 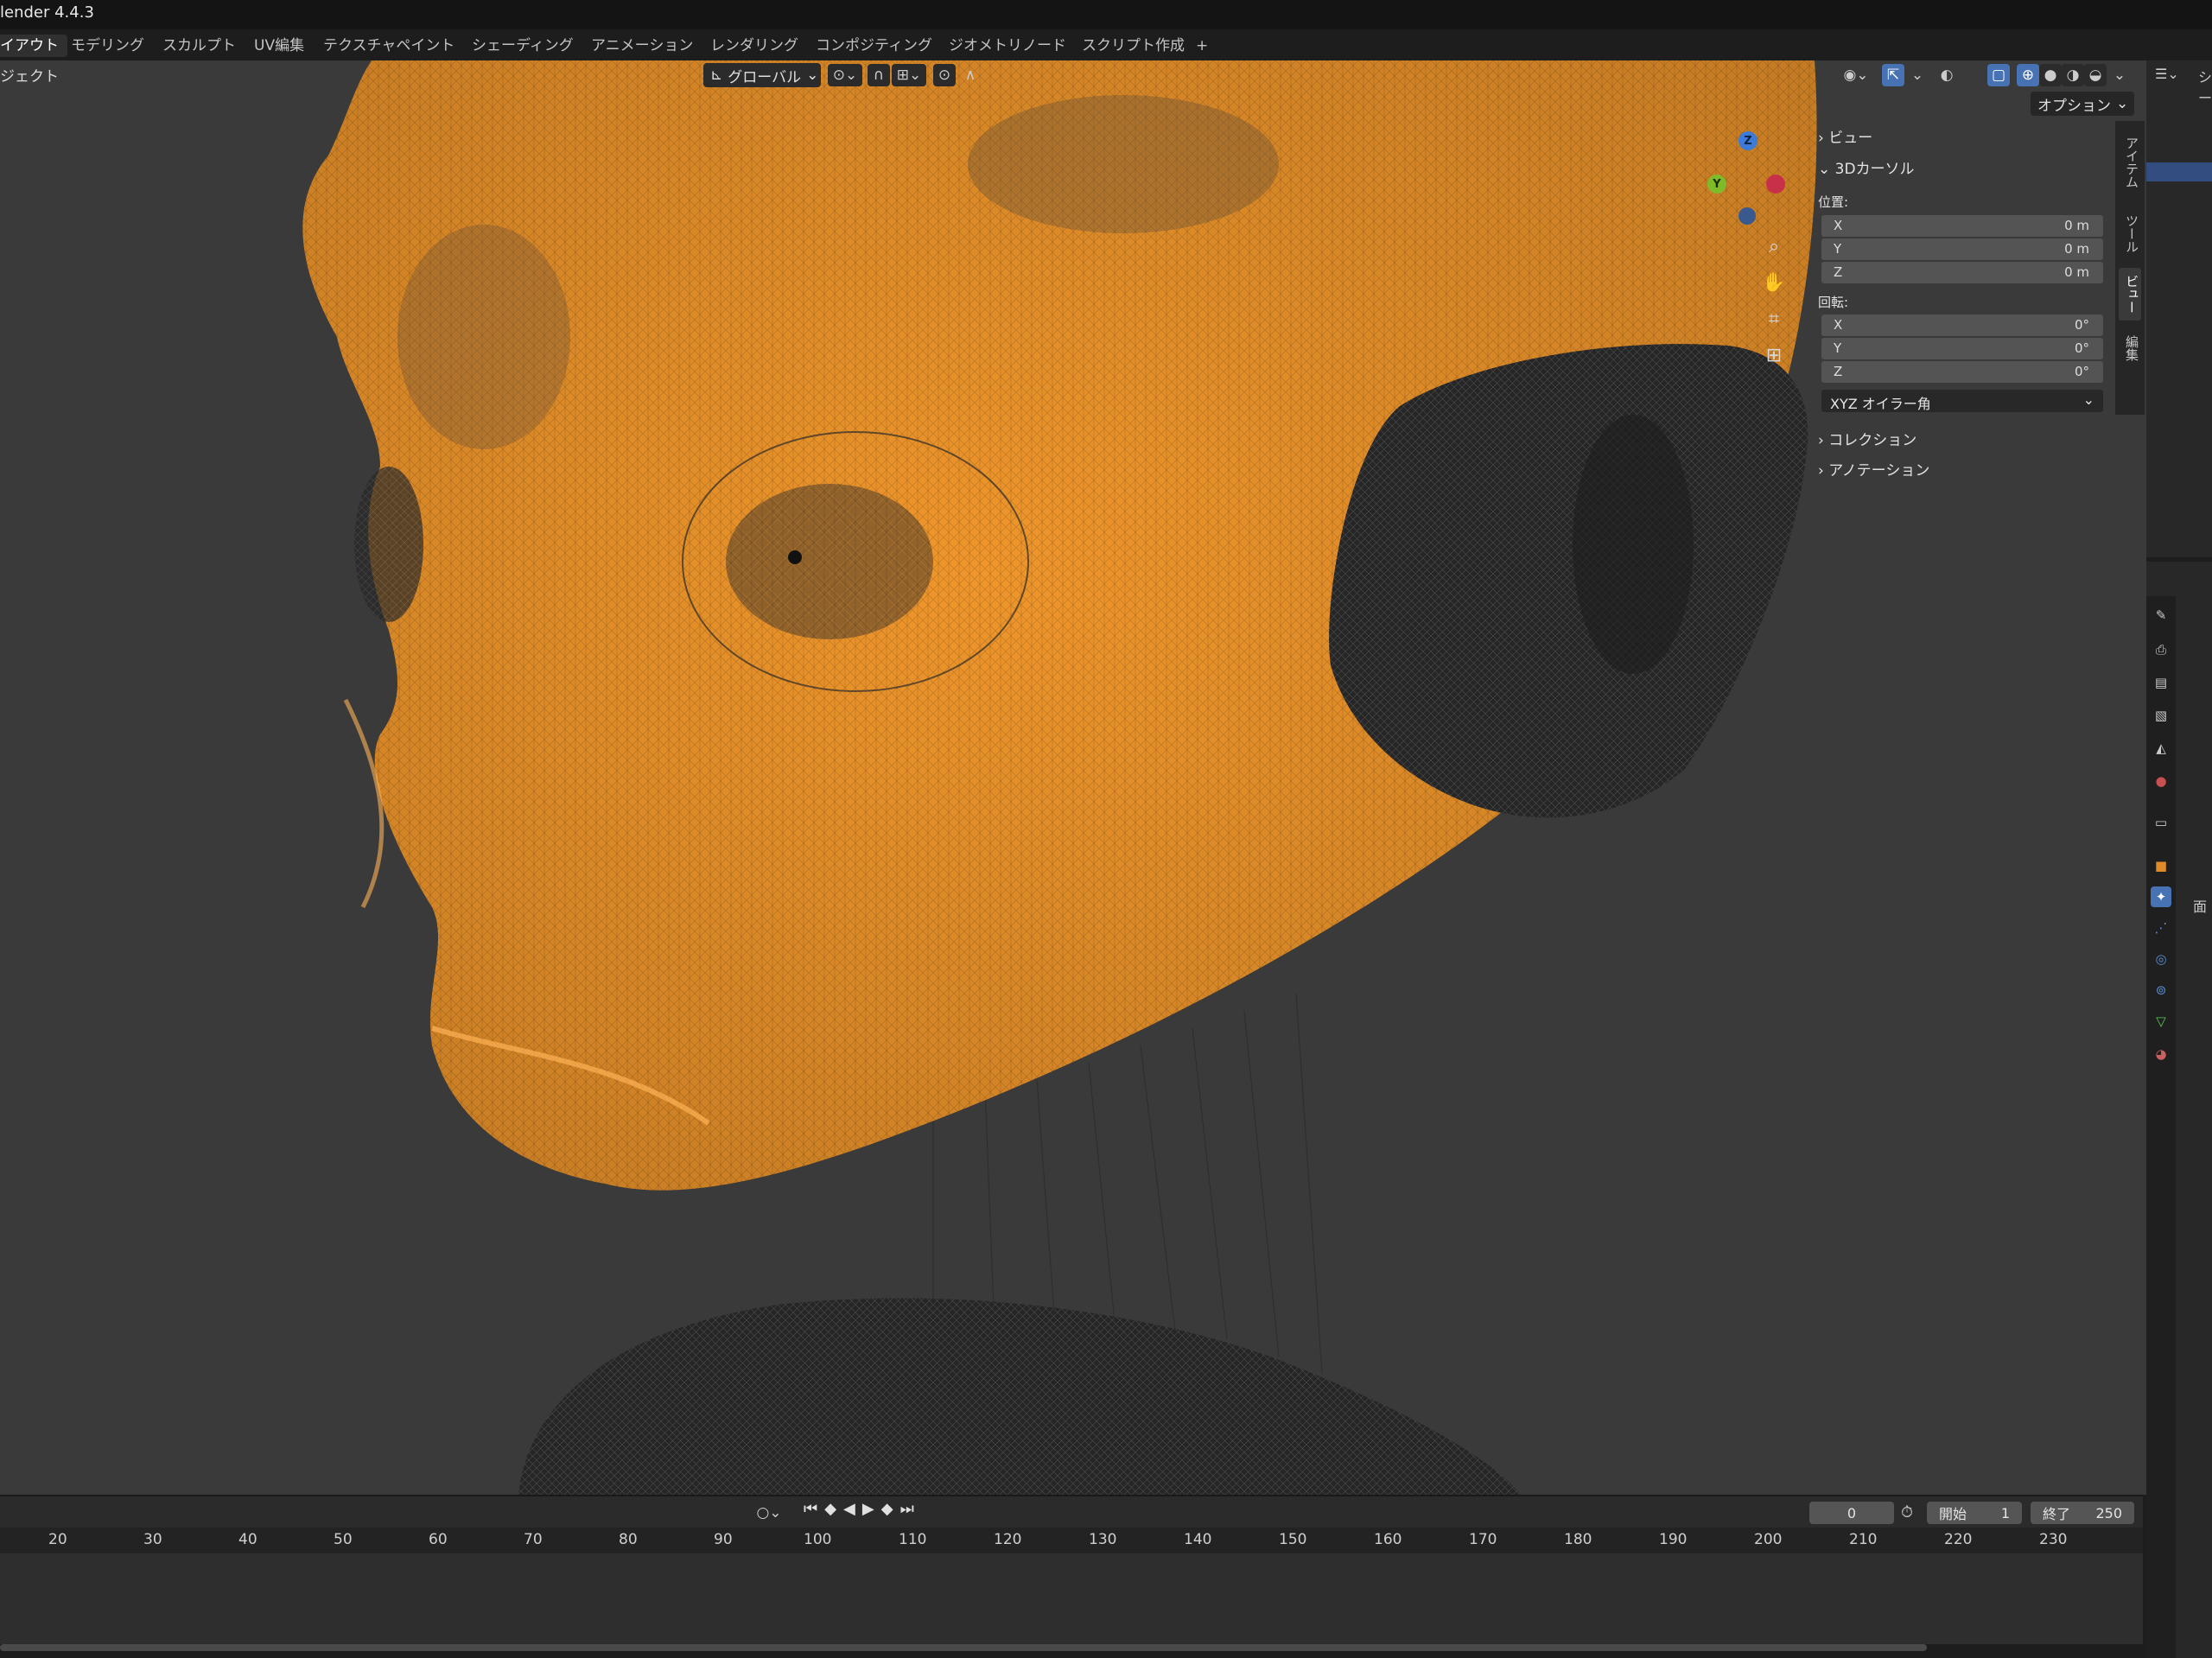 I want to click on zoom-icon: ⌕, so click(x=1774, y=246).